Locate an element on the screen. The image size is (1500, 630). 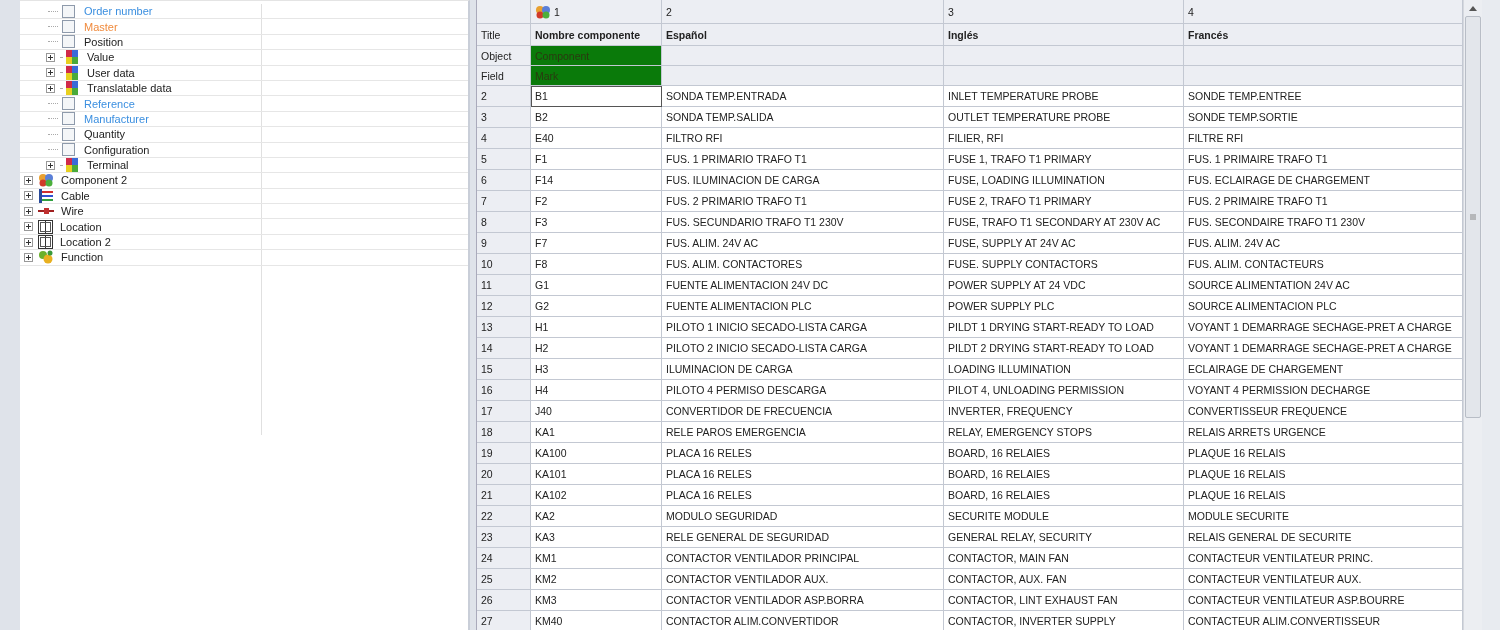
table-cell: E40 is located at coordinates (596, 138).